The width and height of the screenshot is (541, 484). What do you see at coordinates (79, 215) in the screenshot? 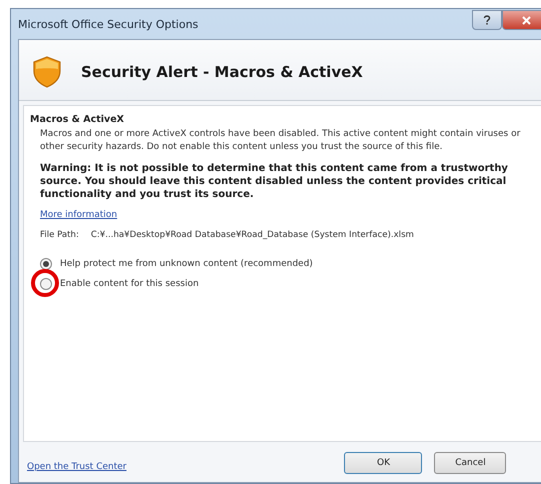
I see `more-information-link: More information` at bounding box center [79, 215].